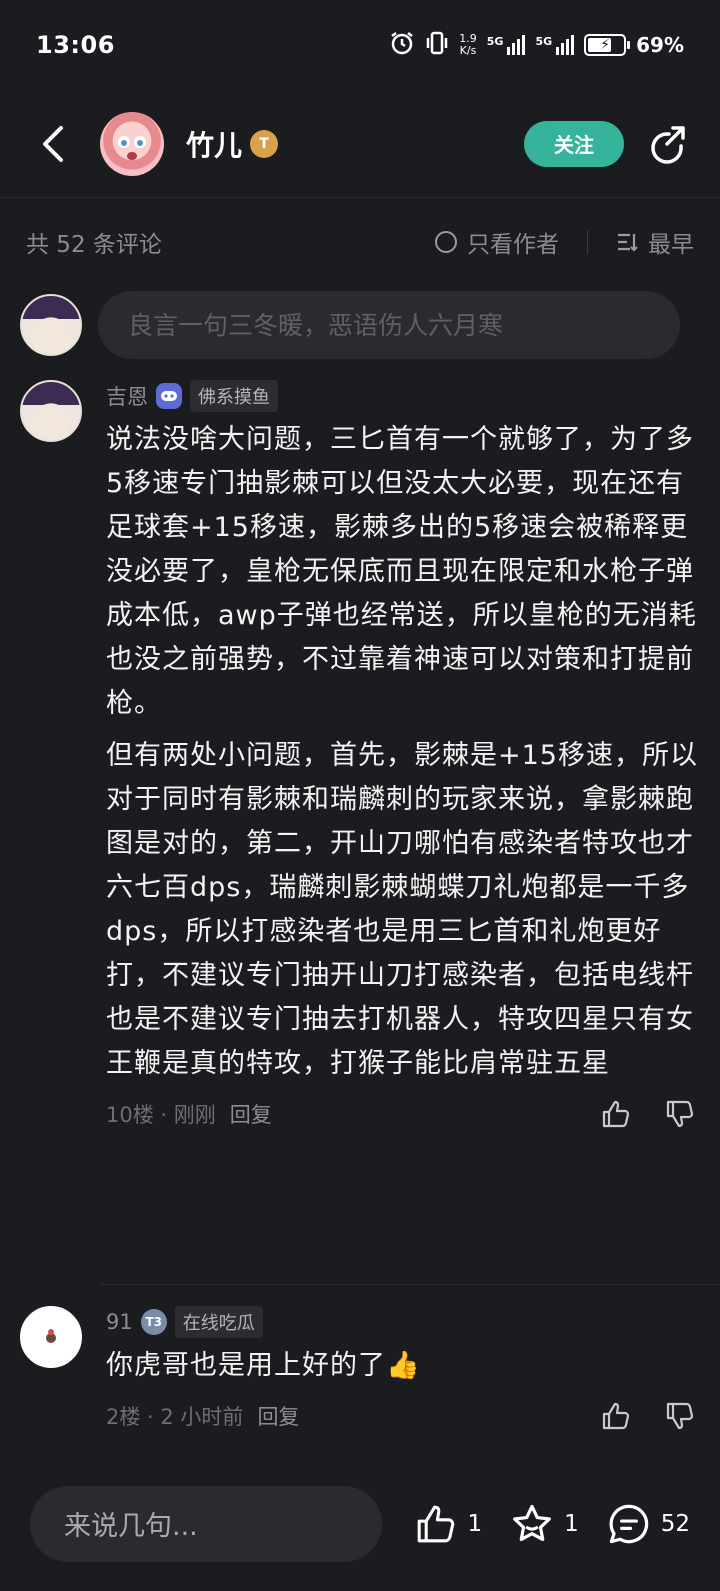 Image resolution: width=720 pixels, height=1591 pixels. Describe the element at coordinates (437, 45) in the screenshot. I see `vibrate-icon` at that location.